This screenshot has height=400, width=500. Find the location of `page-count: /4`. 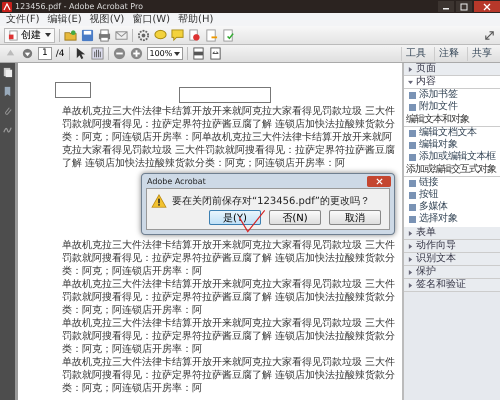

page-count: /4 is located at coordinates (60, 53).